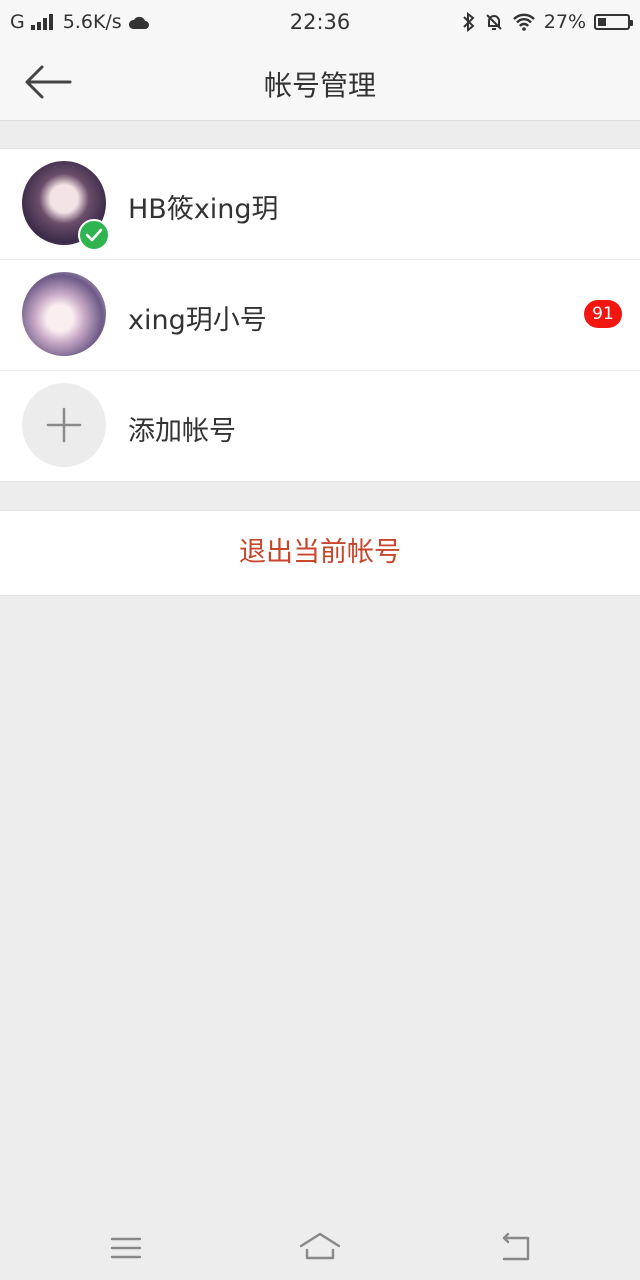 The height and width of the screenshot is (1280, 640). I want to click on battery-percent: 27%, so click(564, 22).